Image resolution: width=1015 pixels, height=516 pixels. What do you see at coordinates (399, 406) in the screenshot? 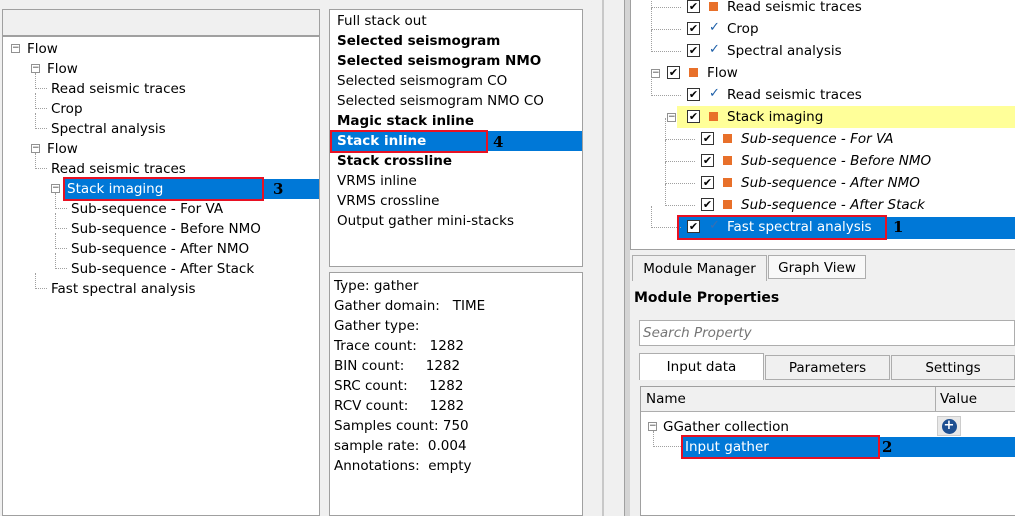
I see `info-line: RCV count: 1282` at bounding box center [399, 406].